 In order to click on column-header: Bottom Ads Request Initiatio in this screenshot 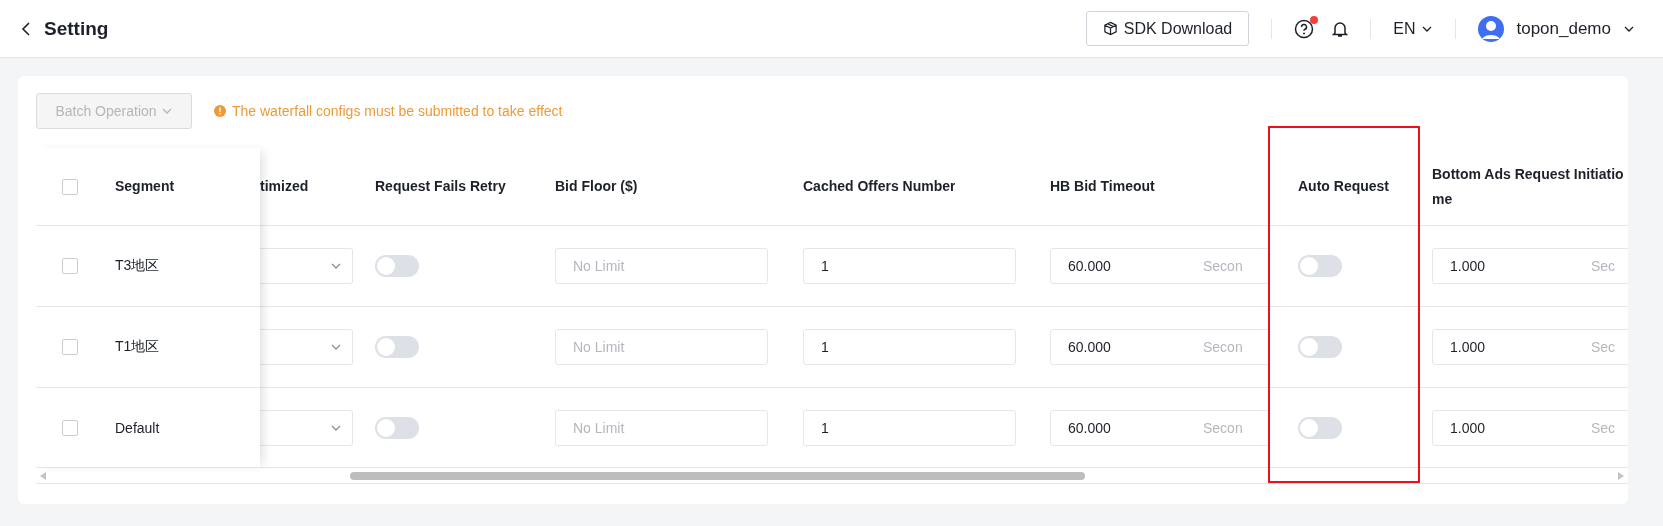, I will do `click(1528, 174)`.